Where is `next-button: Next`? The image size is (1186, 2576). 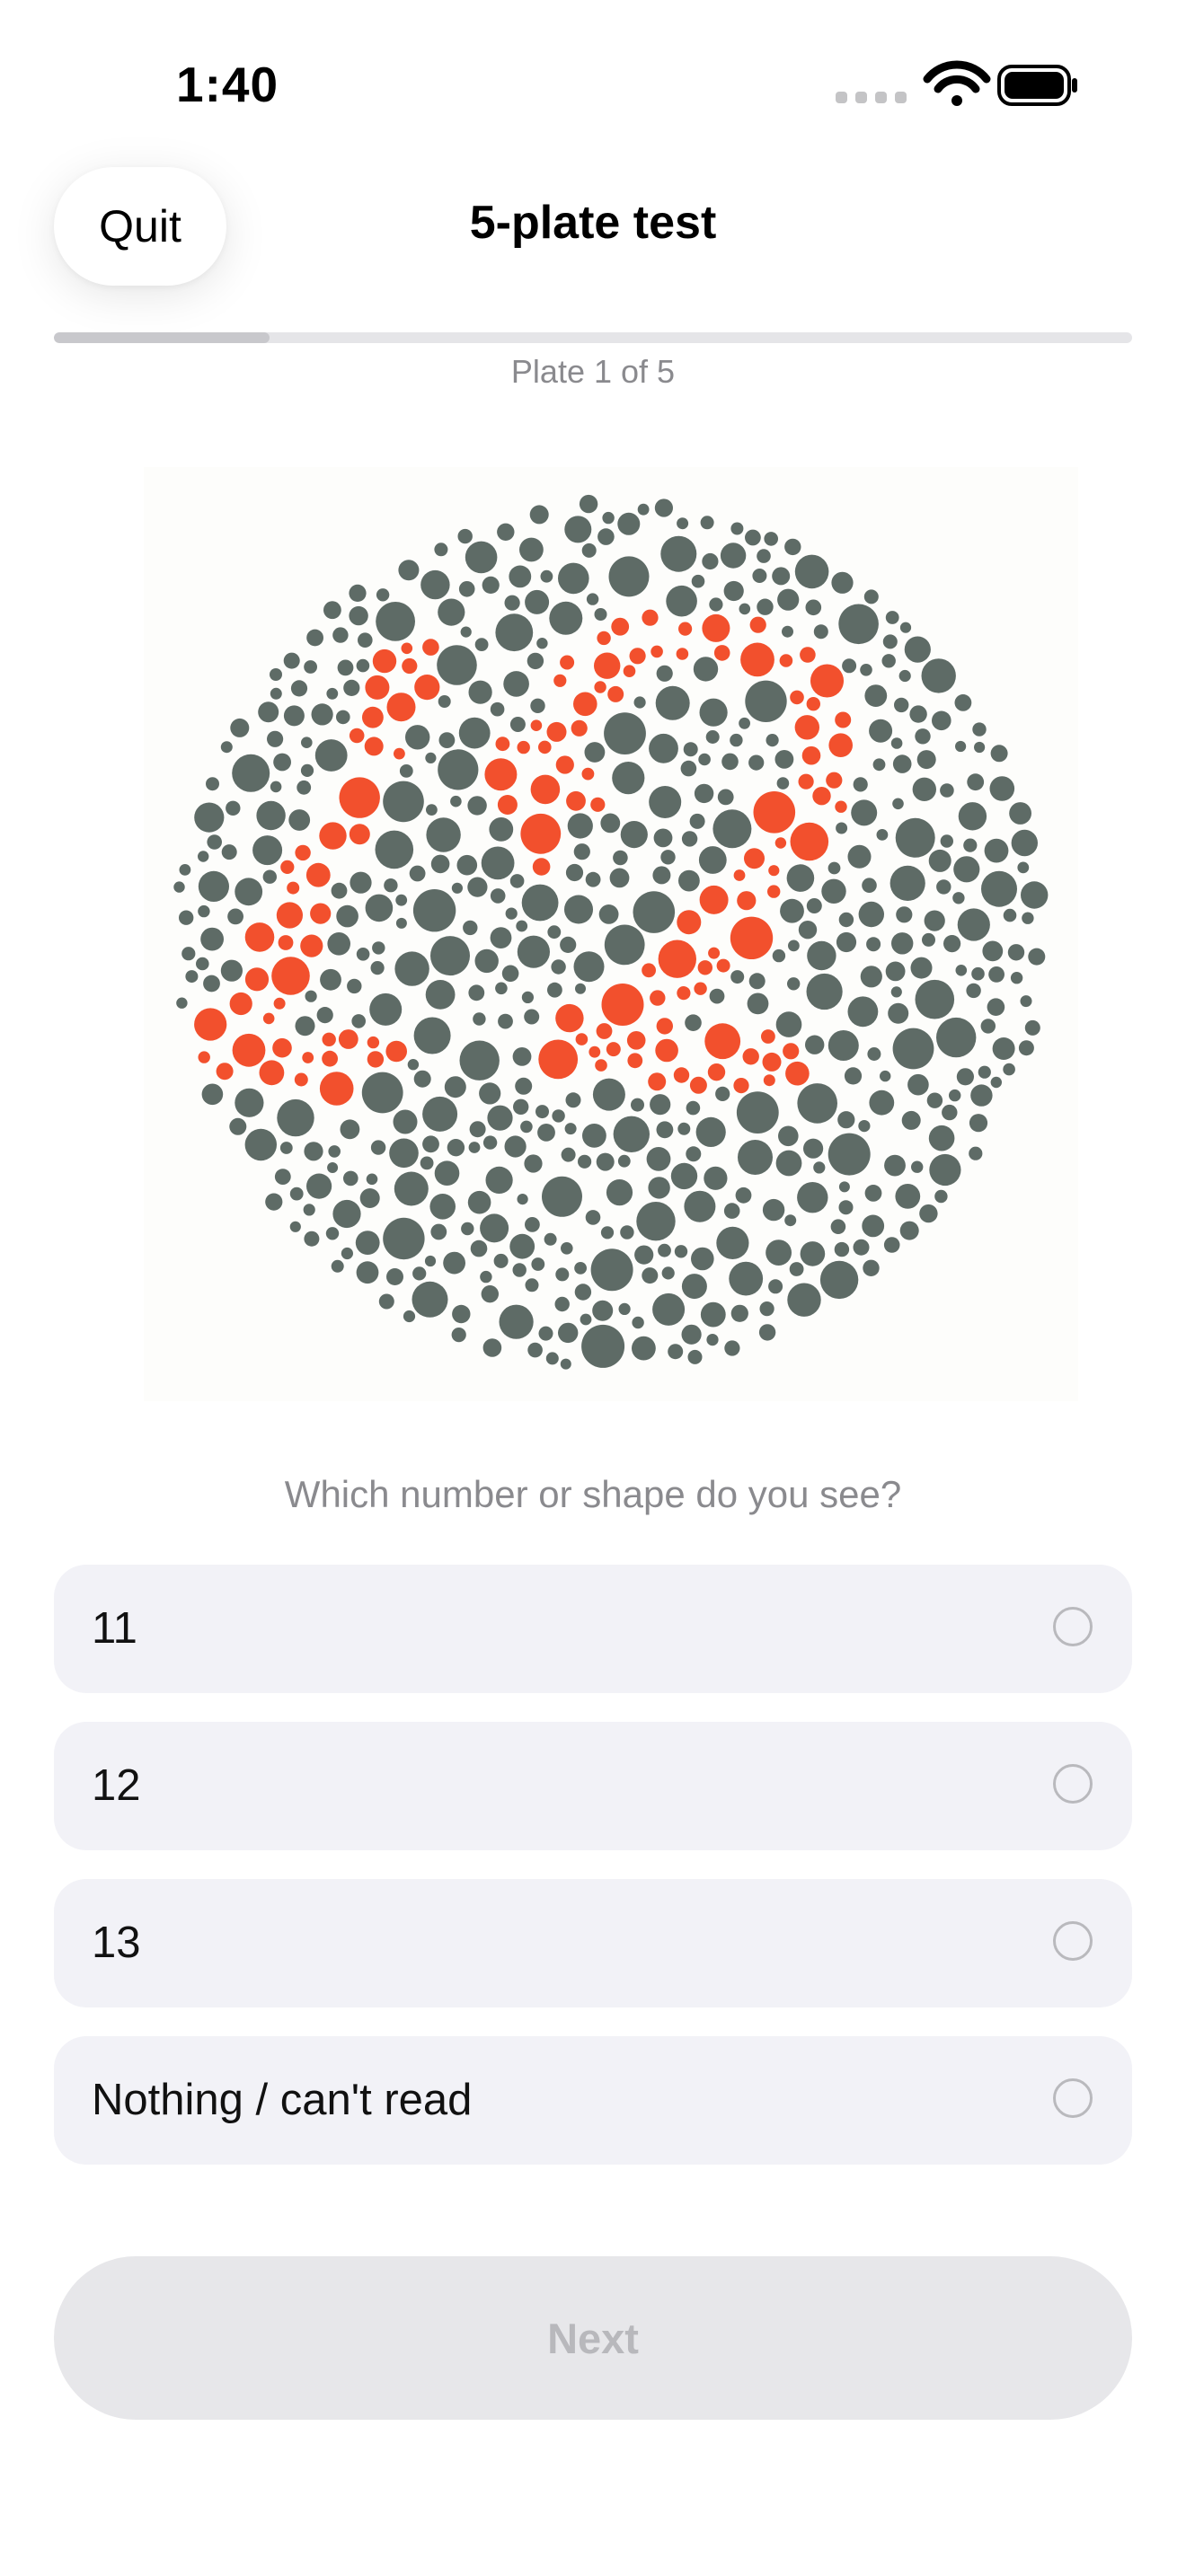
next-button: Next is located at coordinates (593, 2338).